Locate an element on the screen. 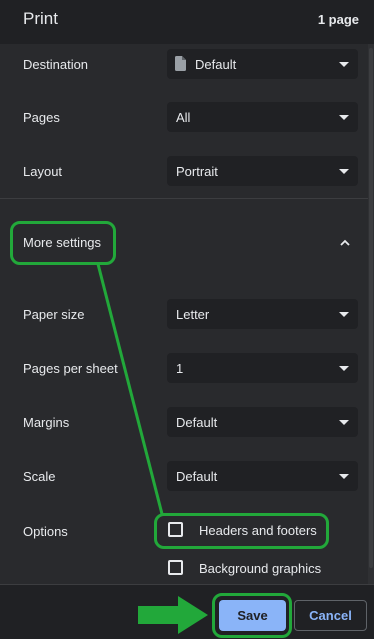 The width and height of the screenshot is (374, 639). section-divider is located at coordinates (185, 198).